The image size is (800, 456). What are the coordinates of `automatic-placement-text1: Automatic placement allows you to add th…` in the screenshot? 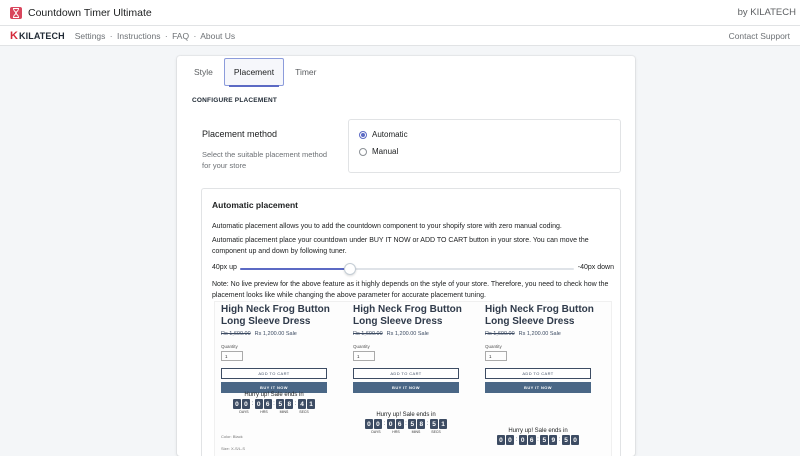 It's located at (387, 226).